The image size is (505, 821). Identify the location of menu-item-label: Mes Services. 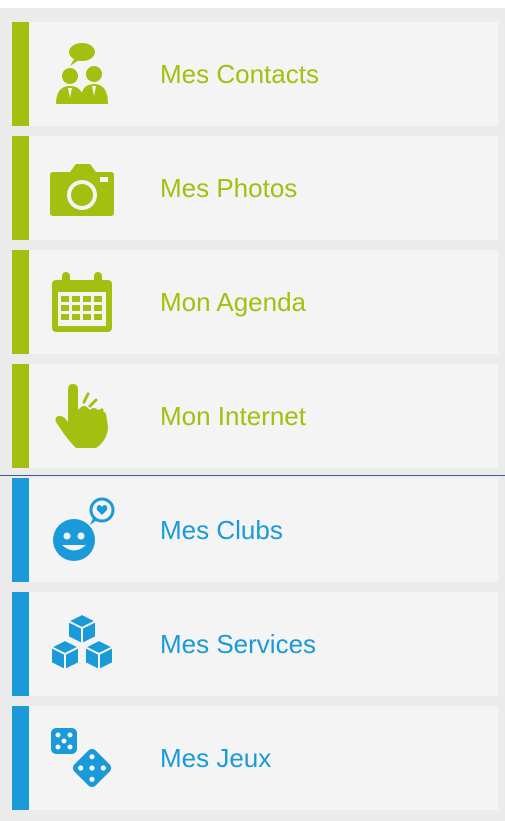
(238, 644).